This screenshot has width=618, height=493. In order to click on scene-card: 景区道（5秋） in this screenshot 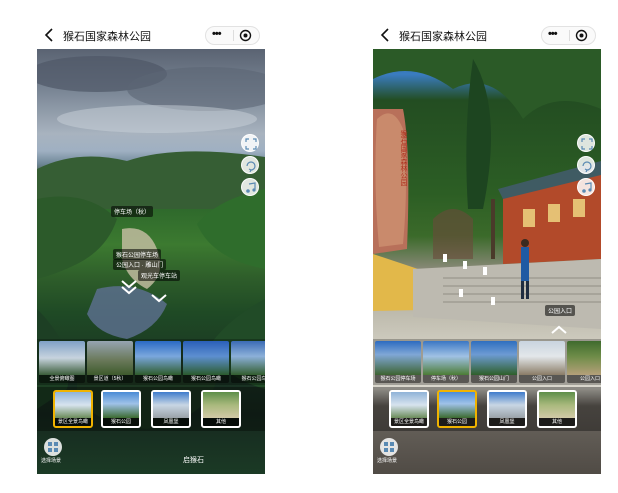, I will do `click(110, 362)`.